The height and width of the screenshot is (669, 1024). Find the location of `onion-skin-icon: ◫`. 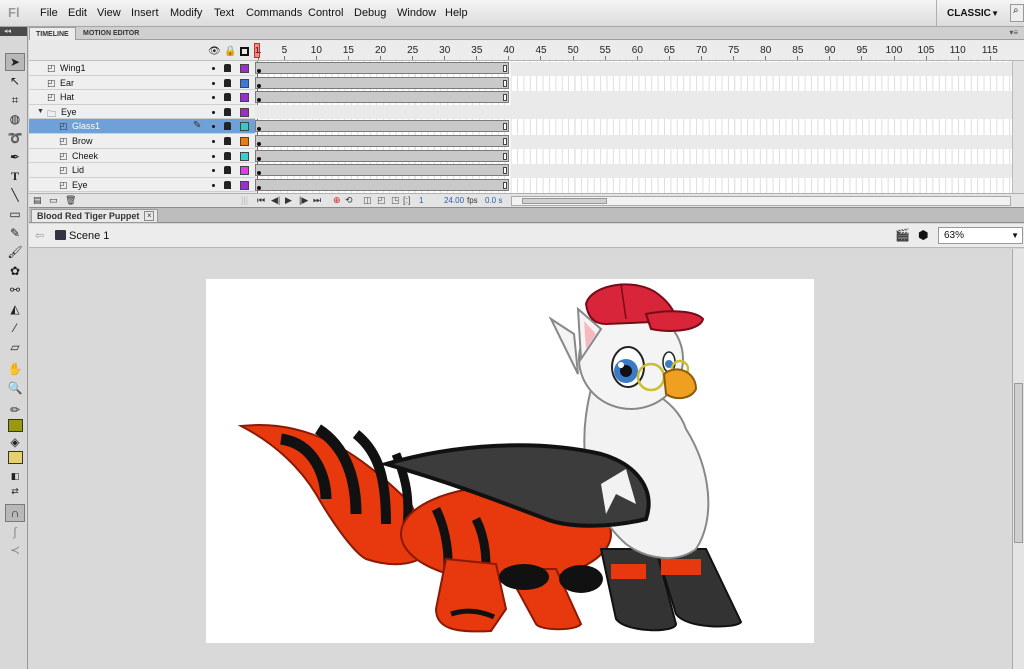

onion-skin-icon: ◫ is located at coordinates (367, 200).